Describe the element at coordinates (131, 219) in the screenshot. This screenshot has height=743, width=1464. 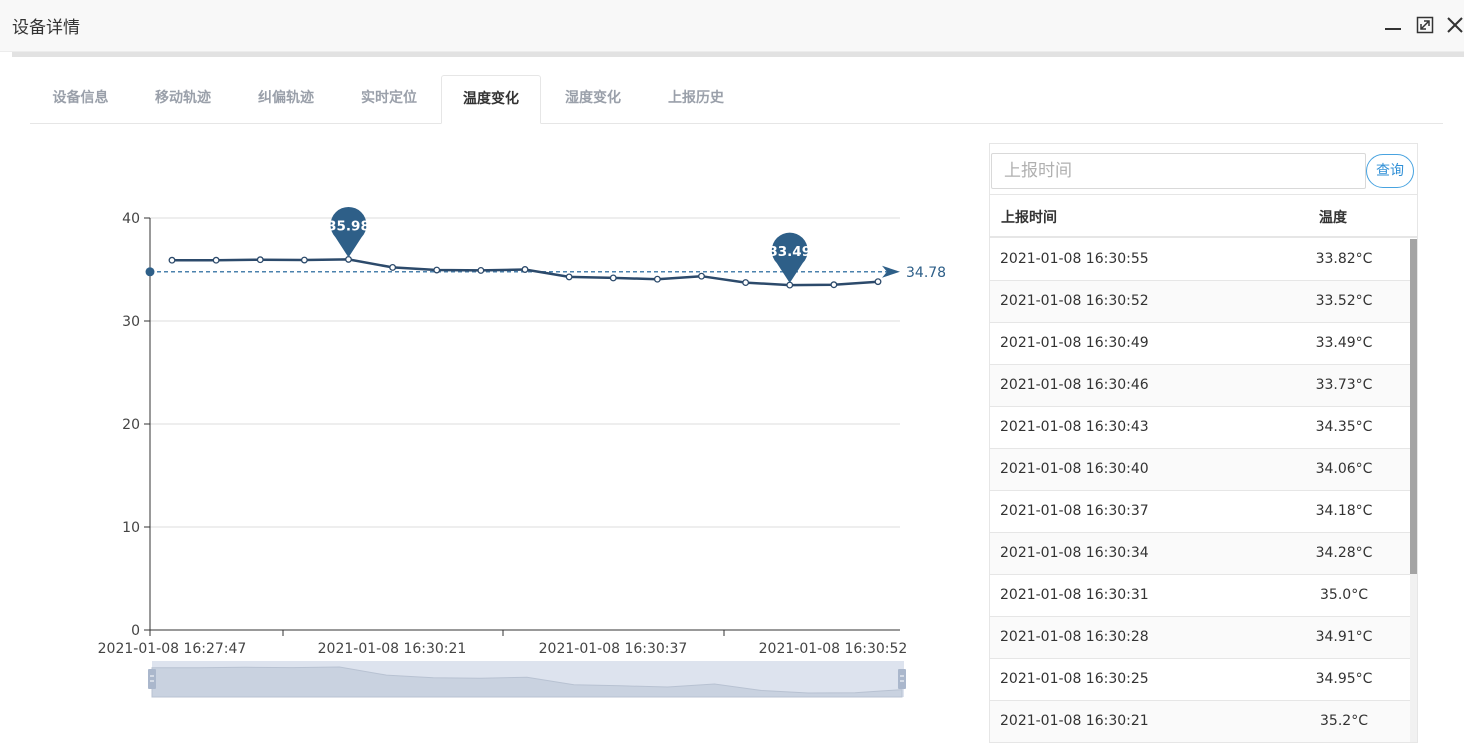
I see `y-tick-label: 40` at that location.